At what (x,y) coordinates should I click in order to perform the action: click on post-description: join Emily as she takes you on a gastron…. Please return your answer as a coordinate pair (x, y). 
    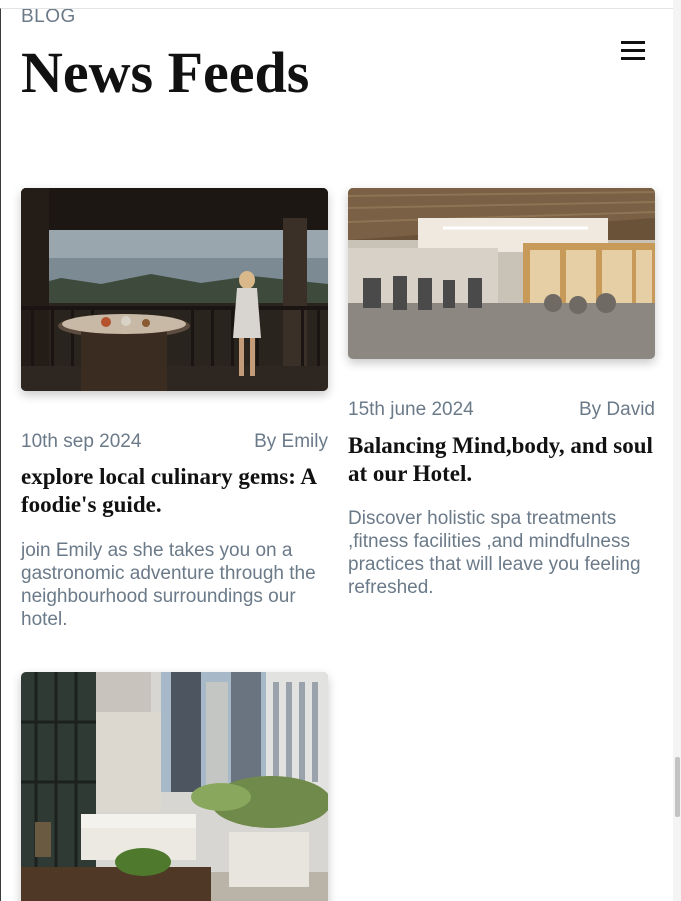
    Looking at the image, I should click on (168, 585).